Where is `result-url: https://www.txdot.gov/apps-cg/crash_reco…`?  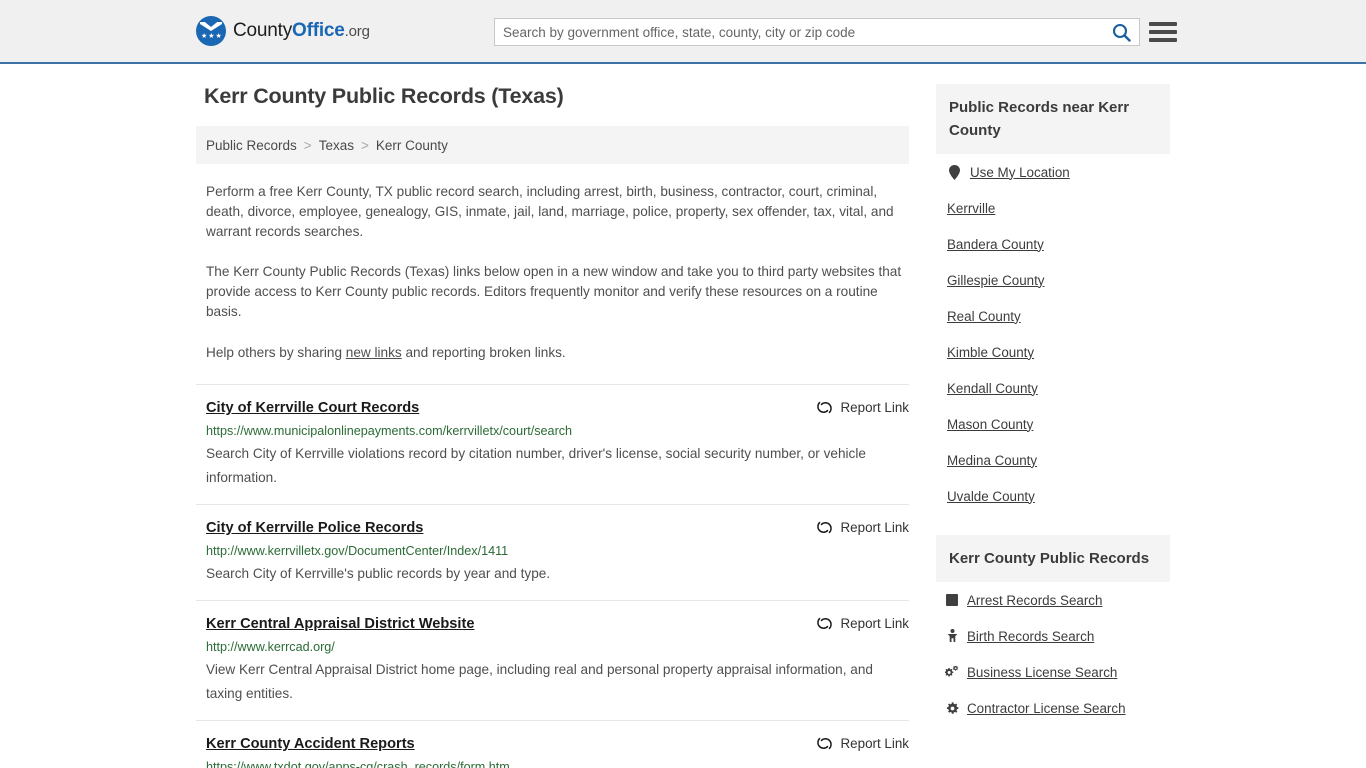 result-url: https://www.txdot.gov/apps-cg/crash_reco… is located at coordinates (557, 763).